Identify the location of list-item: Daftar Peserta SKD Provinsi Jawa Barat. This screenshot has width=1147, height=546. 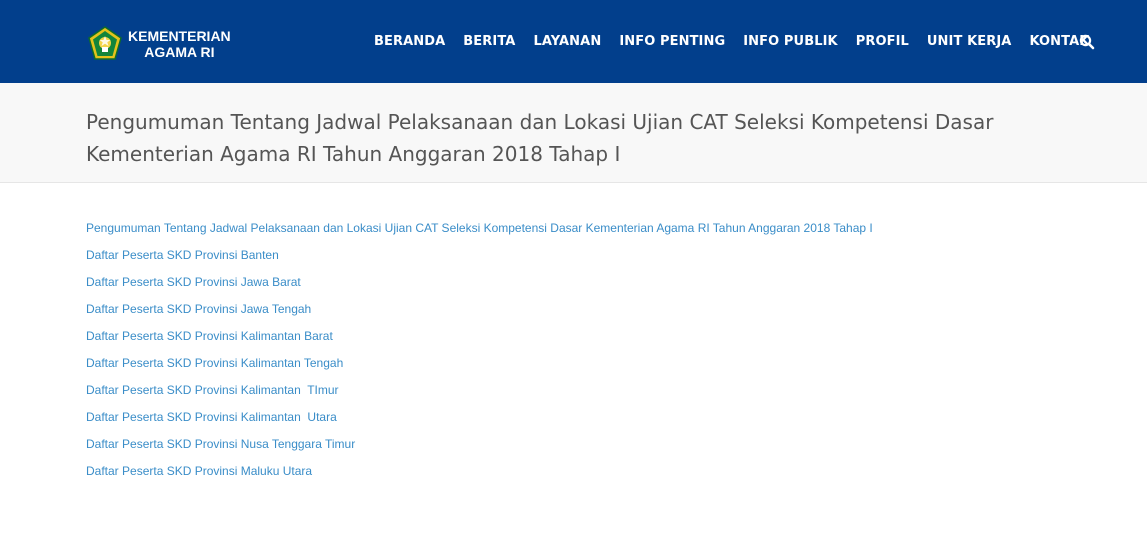
(479, 287).